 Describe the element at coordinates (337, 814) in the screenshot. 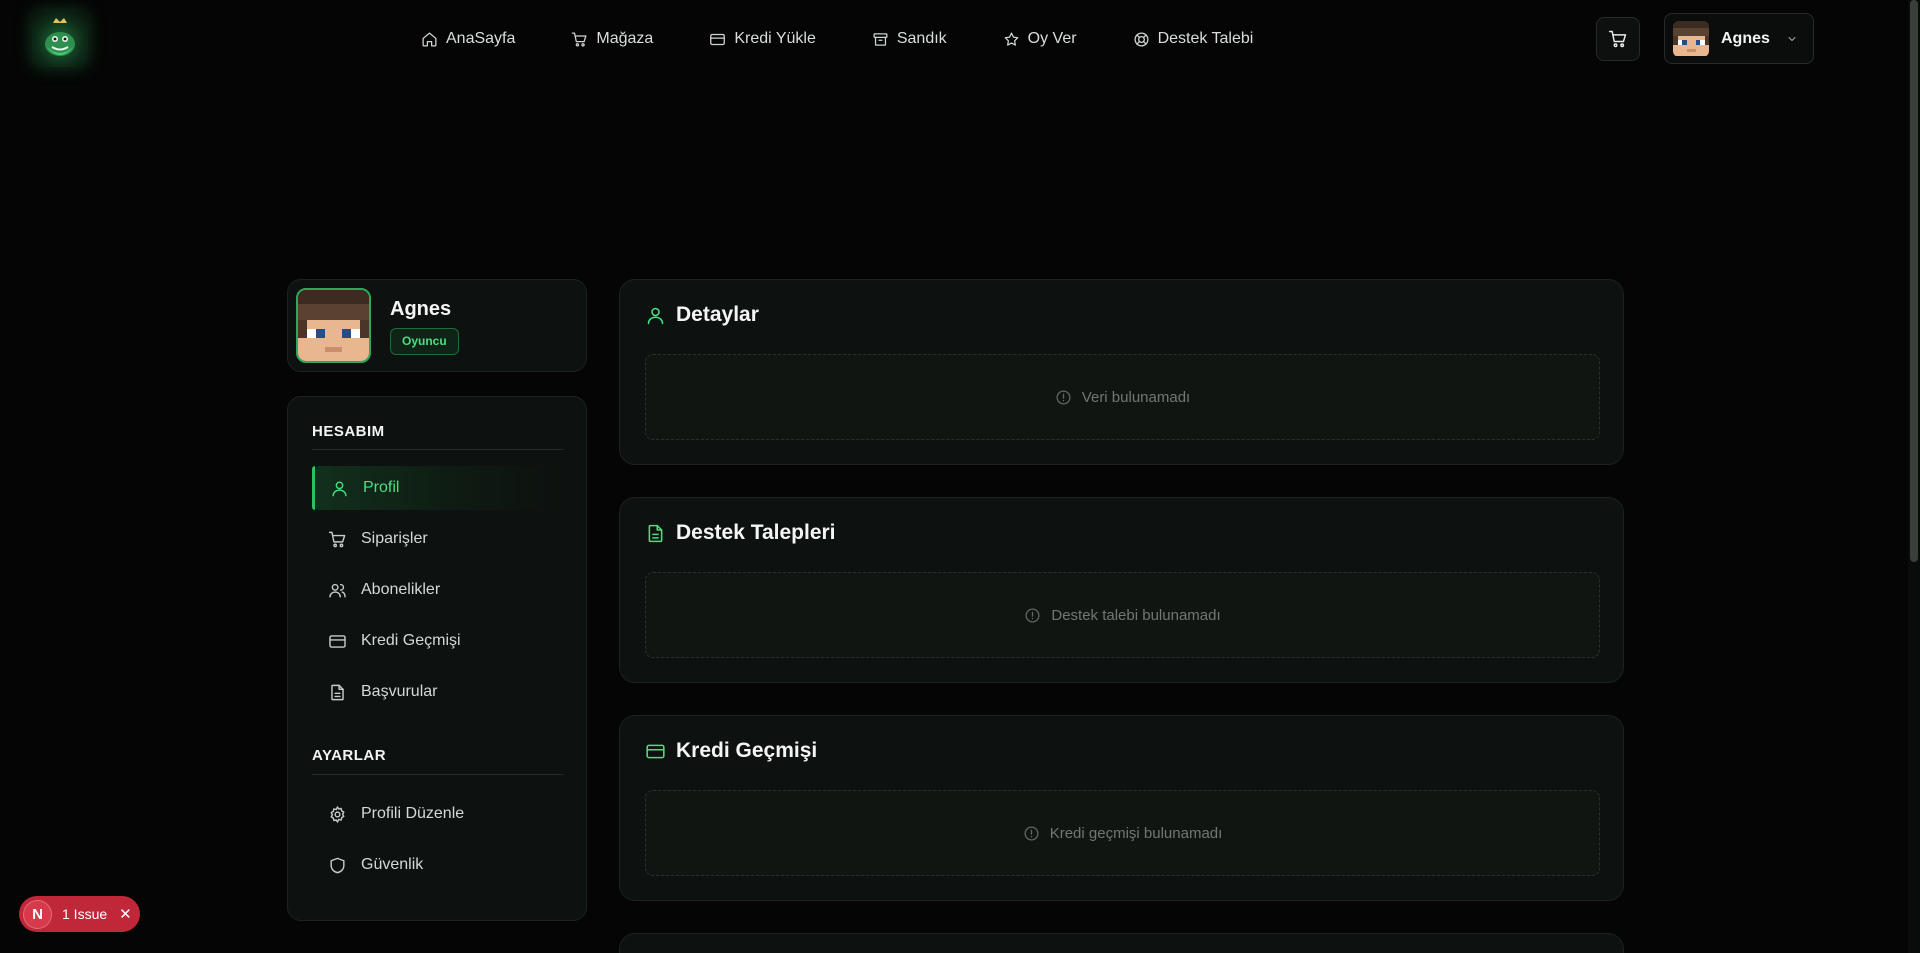

I see `gear-icon` at that location.